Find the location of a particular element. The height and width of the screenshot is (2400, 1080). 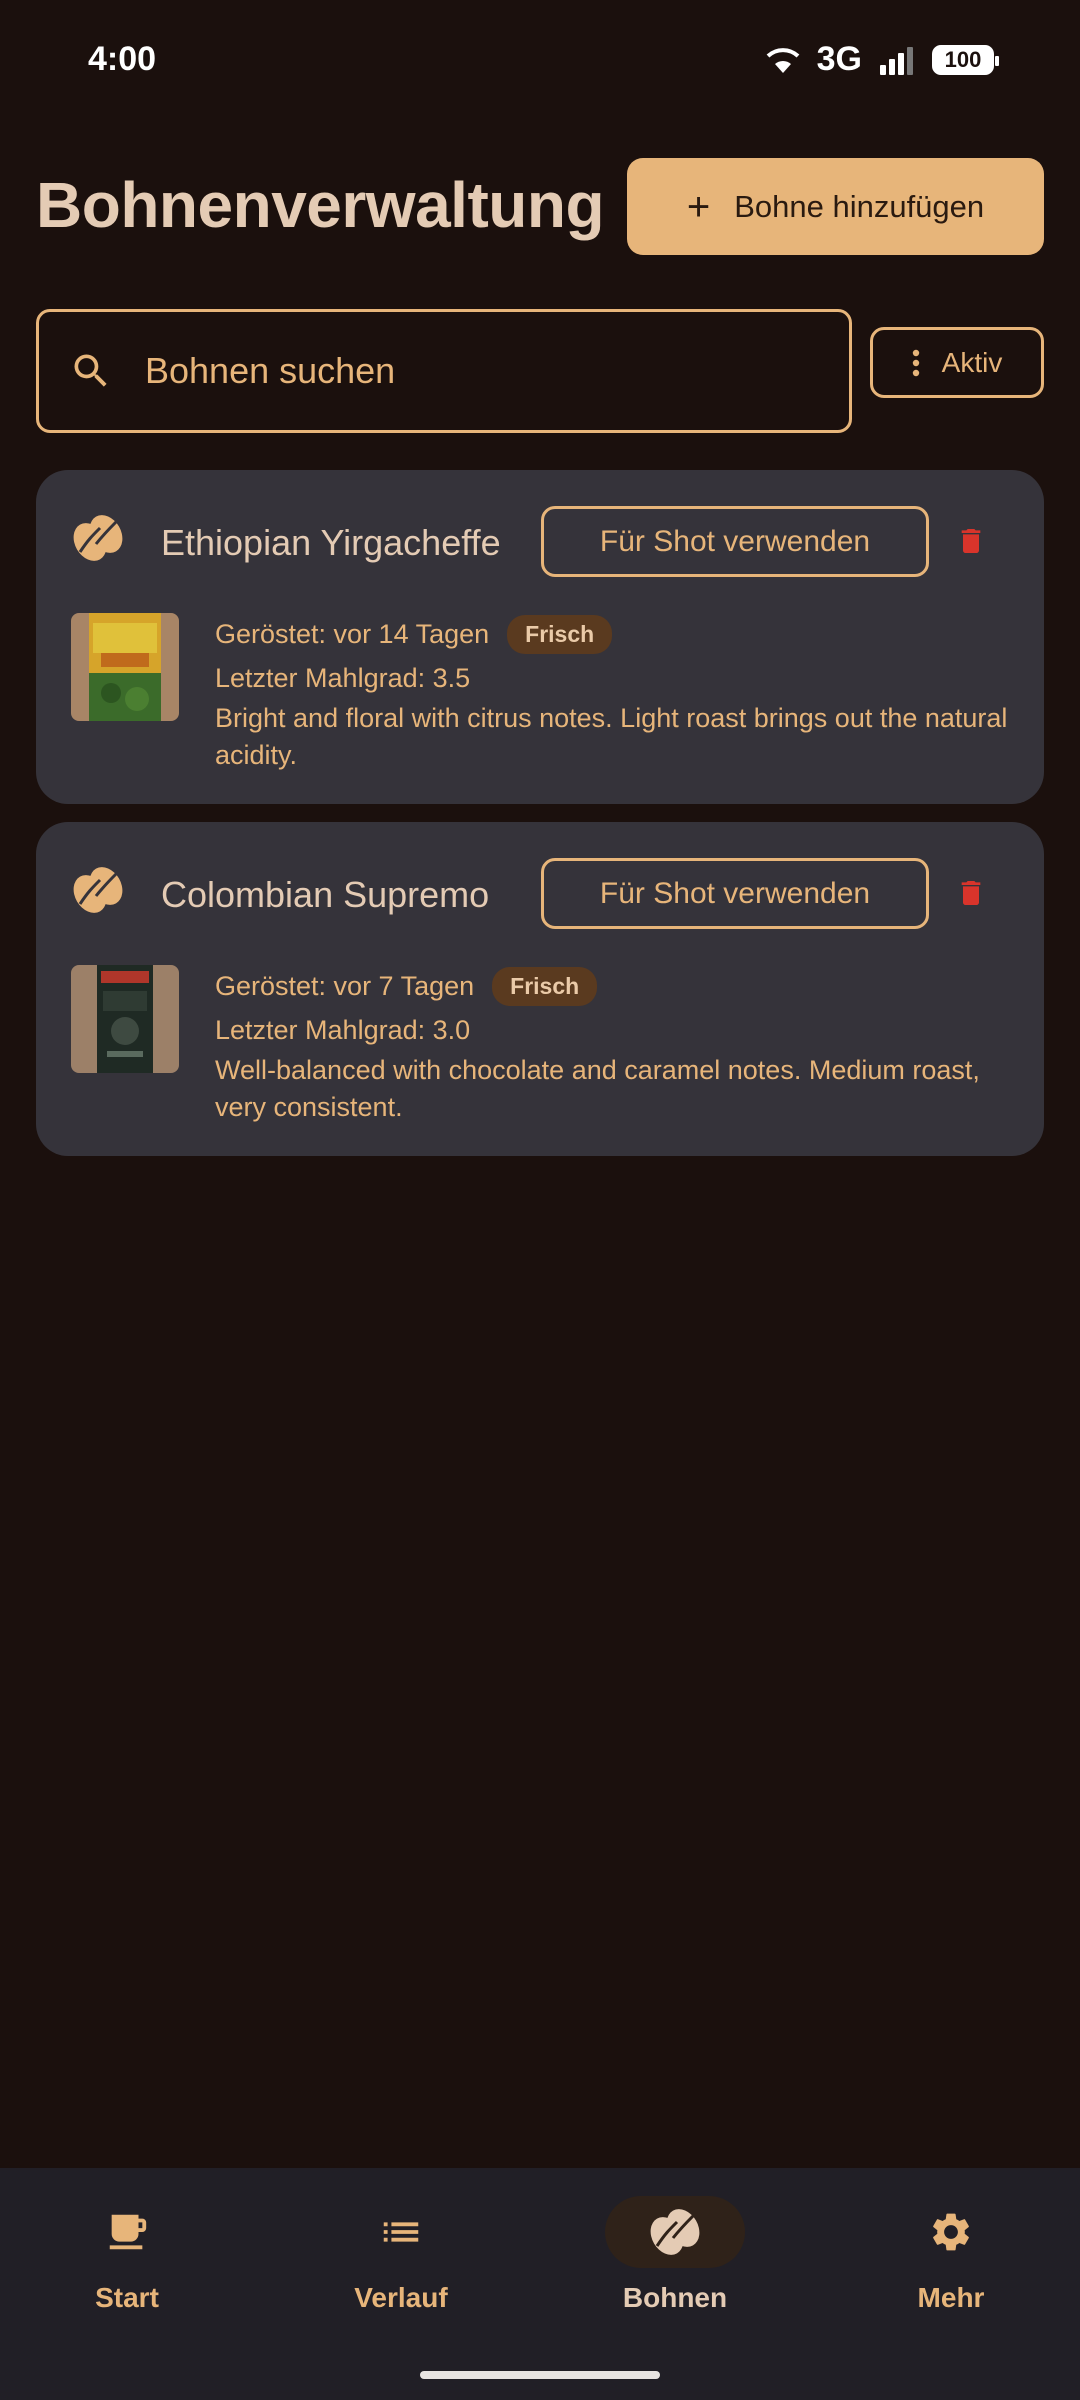

status-icons: 3G 100 is located at coordinates (882, 59).